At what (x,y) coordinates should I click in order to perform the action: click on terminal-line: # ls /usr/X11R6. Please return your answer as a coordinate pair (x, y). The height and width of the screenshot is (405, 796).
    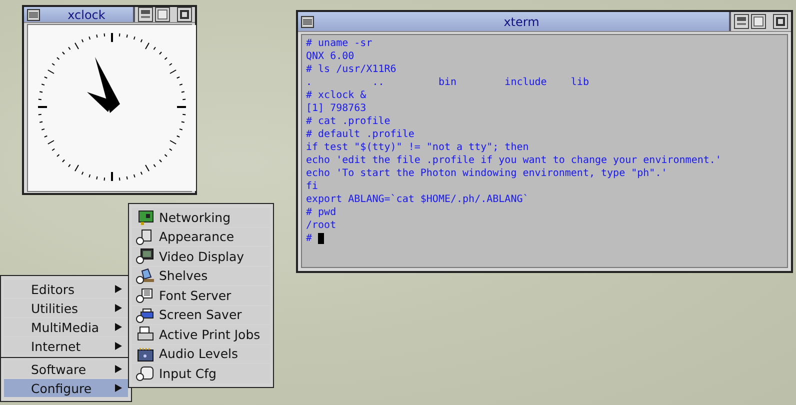
    Looking at the image, I should click on (352, 69).